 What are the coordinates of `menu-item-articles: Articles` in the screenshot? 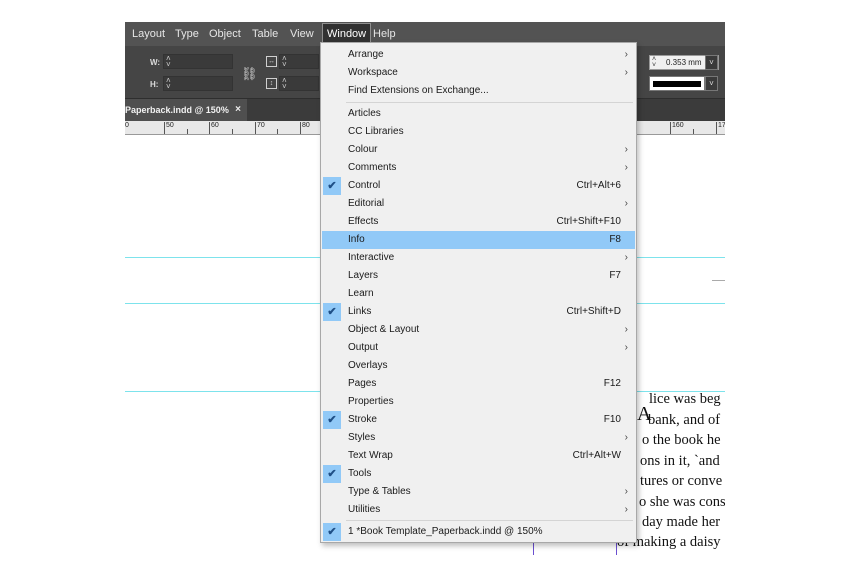 It's located at (478, 114).